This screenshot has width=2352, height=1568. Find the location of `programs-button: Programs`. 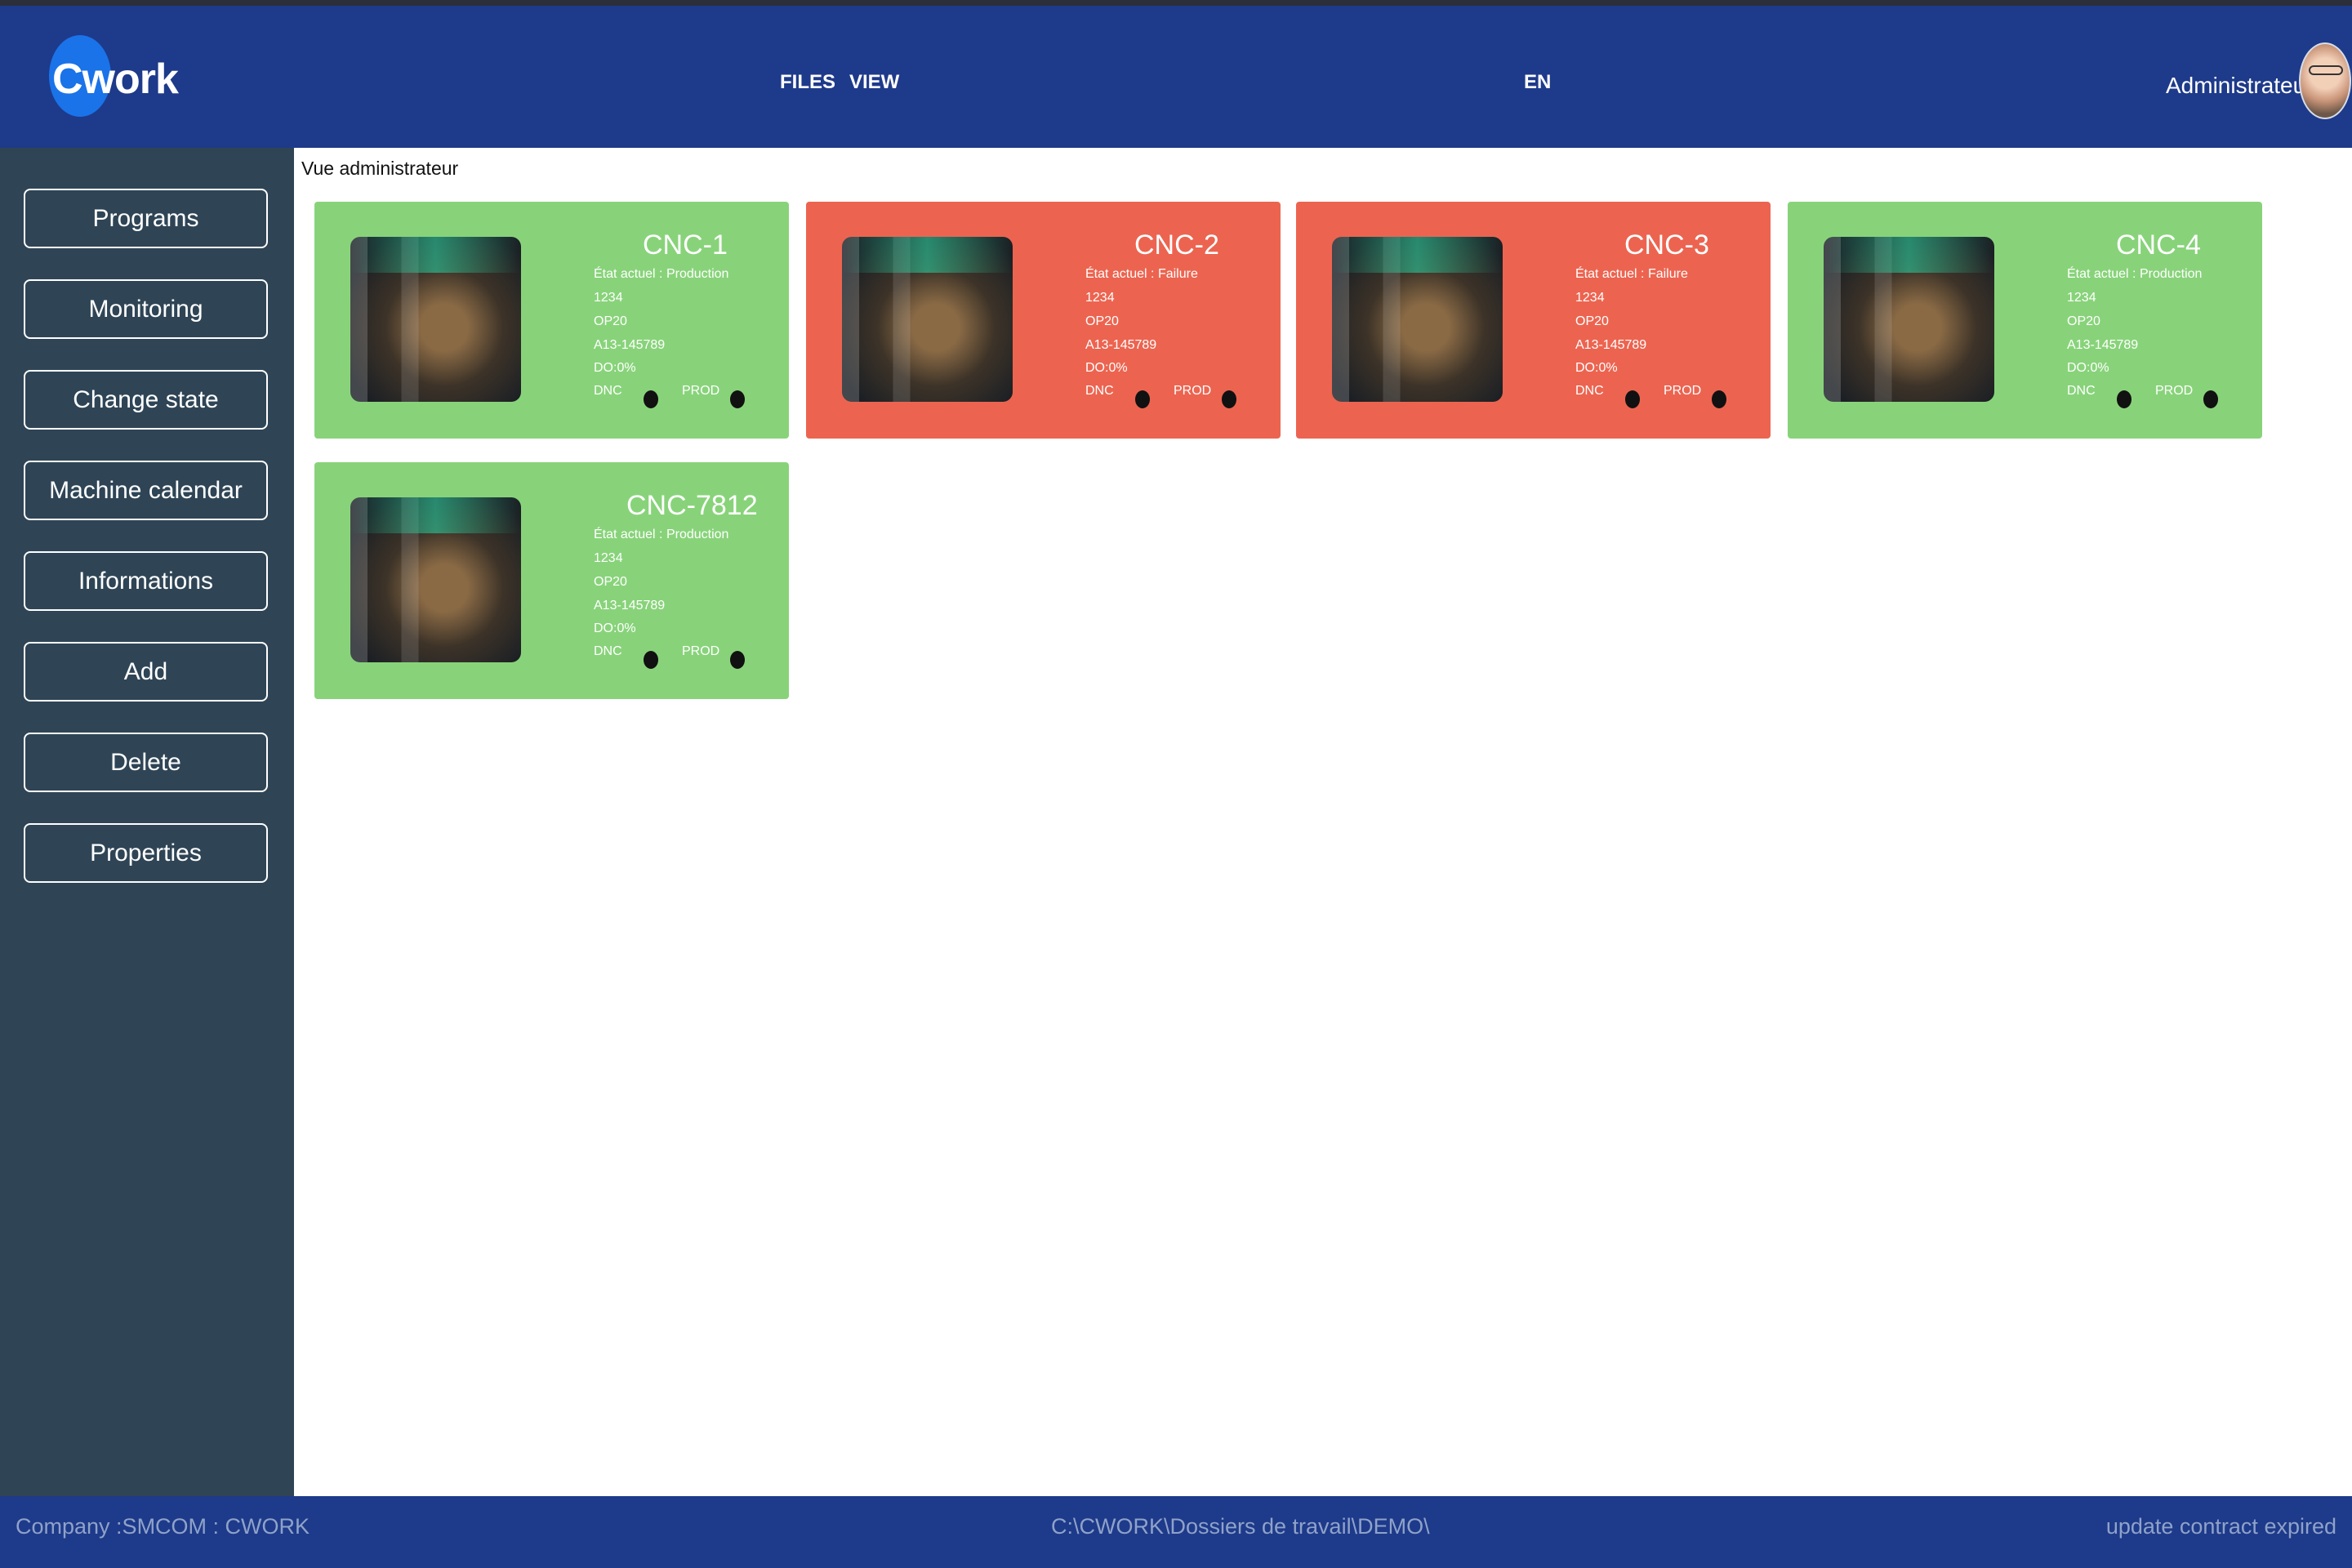

programs-button: Programs is located at coordinates (146, 218).